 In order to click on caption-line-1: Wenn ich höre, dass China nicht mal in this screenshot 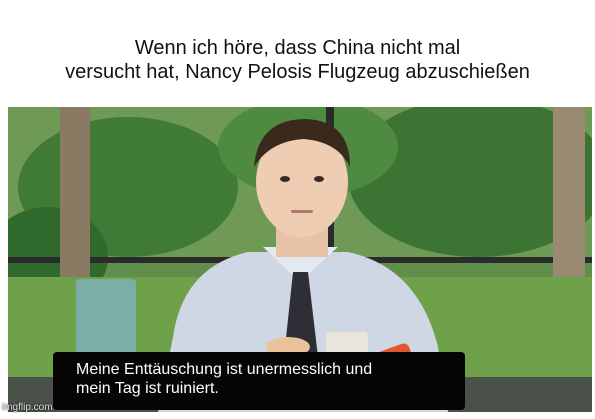, I will do `click(297, 48)`.